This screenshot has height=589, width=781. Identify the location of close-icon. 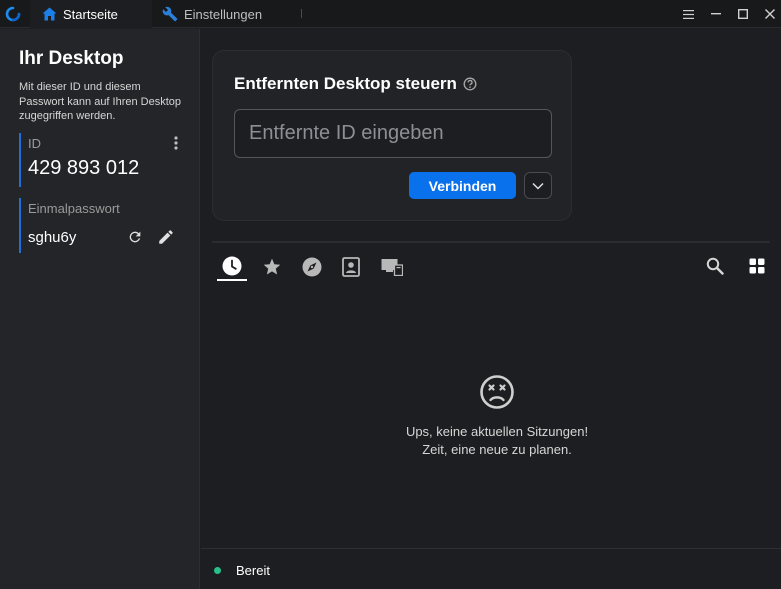
(769, 14).